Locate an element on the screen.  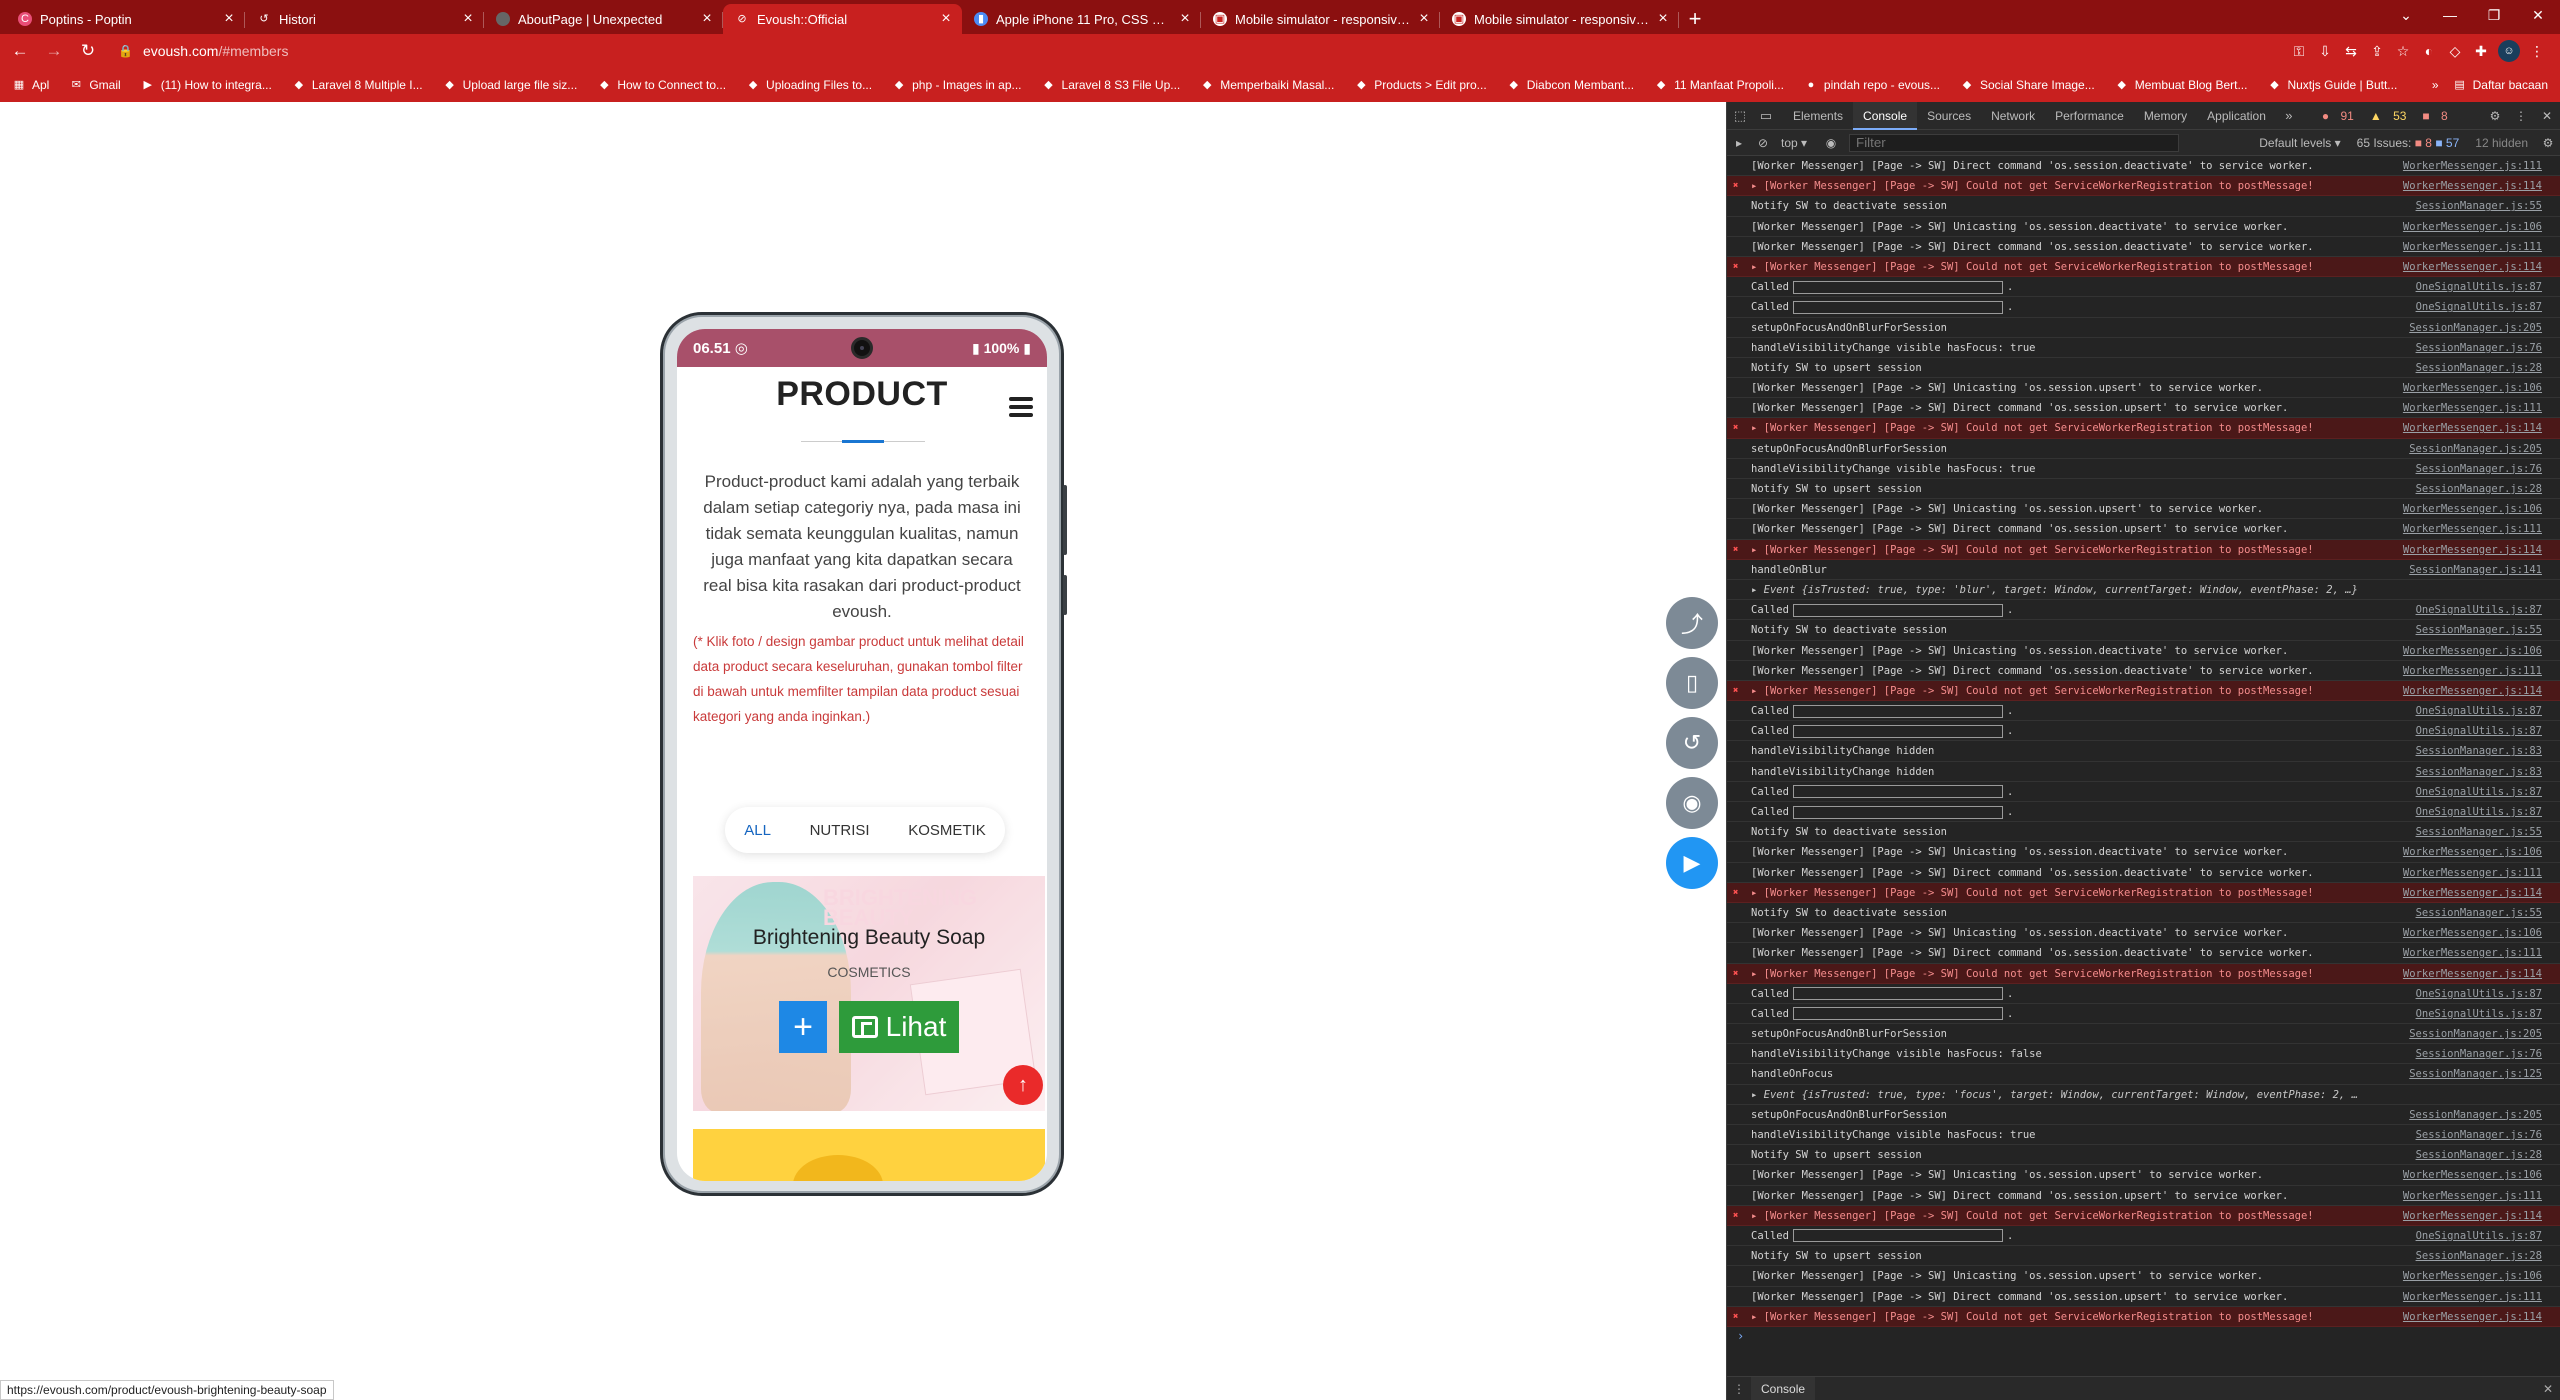
tab-6: ▣ Mobile simulator - responsive te × is located at coordinates (1559, 19).